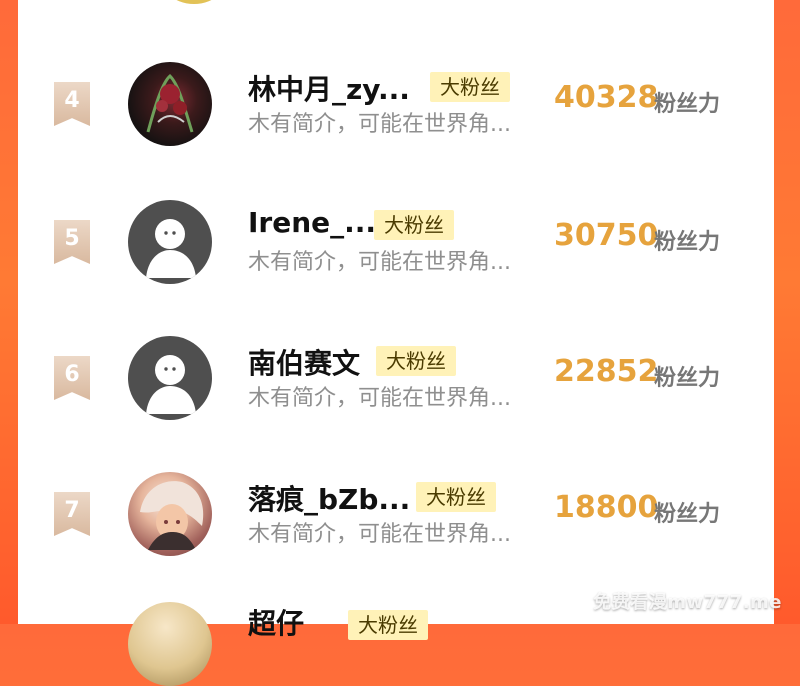 The width and height of the screenshot is (800, 686). What do you see at coordinates (606, 97) in the screenshot?
I see `fan-power-value: 40328` at bounding box center [606, 97].